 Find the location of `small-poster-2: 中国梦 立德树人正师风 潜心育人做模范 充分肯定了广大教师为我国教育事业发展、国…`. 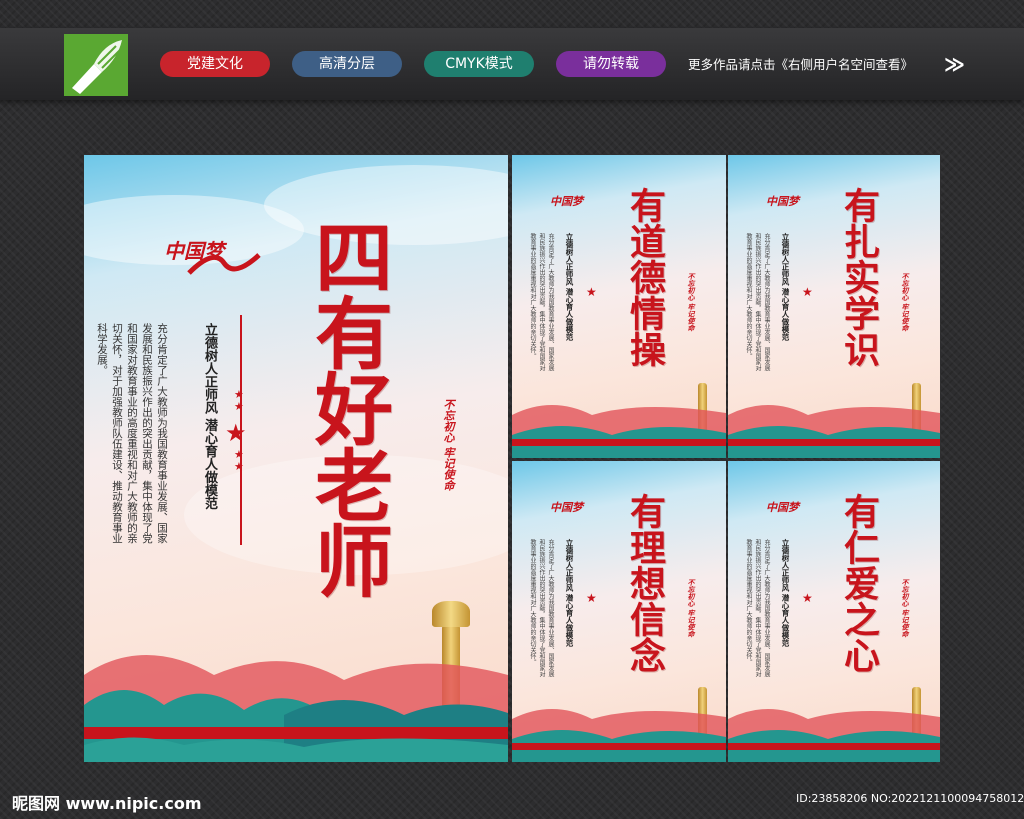

small-poster-2: 中国梦 立德树人正师风 潜心育人做模范 充分肯定了广大教师为我国教育事业发展、国… is located at coordinates (834, 306).